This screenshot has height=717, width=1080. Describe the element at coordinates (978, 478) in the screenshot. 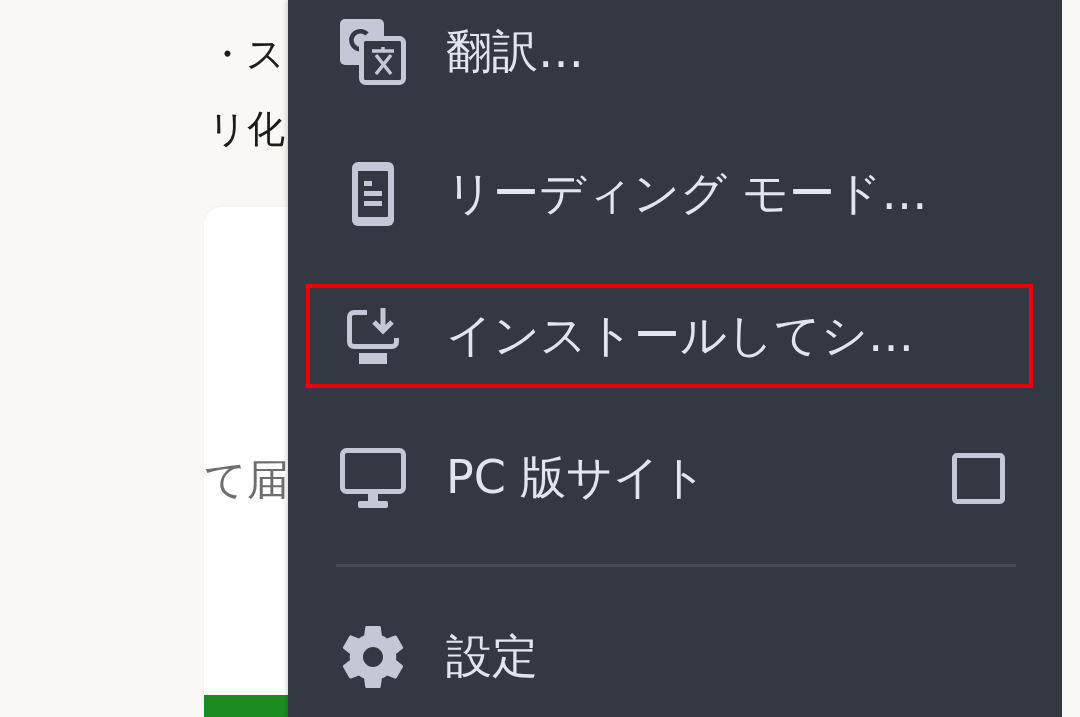

I see `checkbox` at that location.